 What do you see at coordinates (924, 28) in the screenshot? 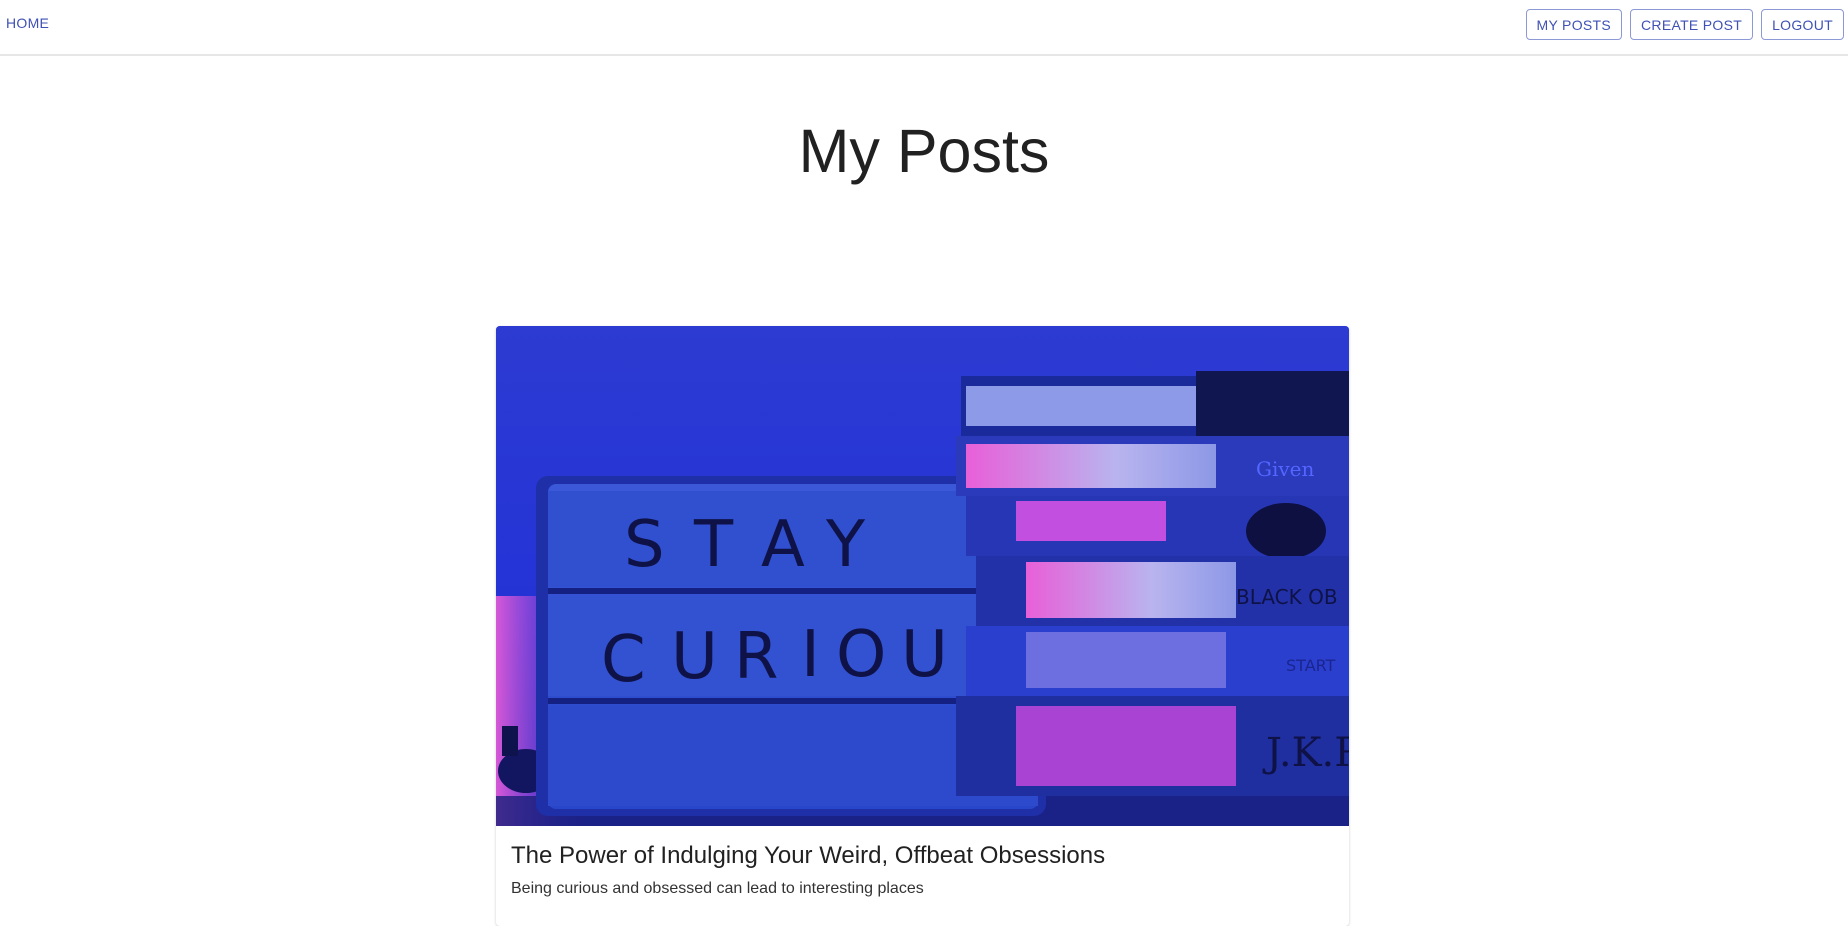
I see `top-navbar: HOME MY POSTS CREATE POST LOGOUT` at bounding box center [924, 28].